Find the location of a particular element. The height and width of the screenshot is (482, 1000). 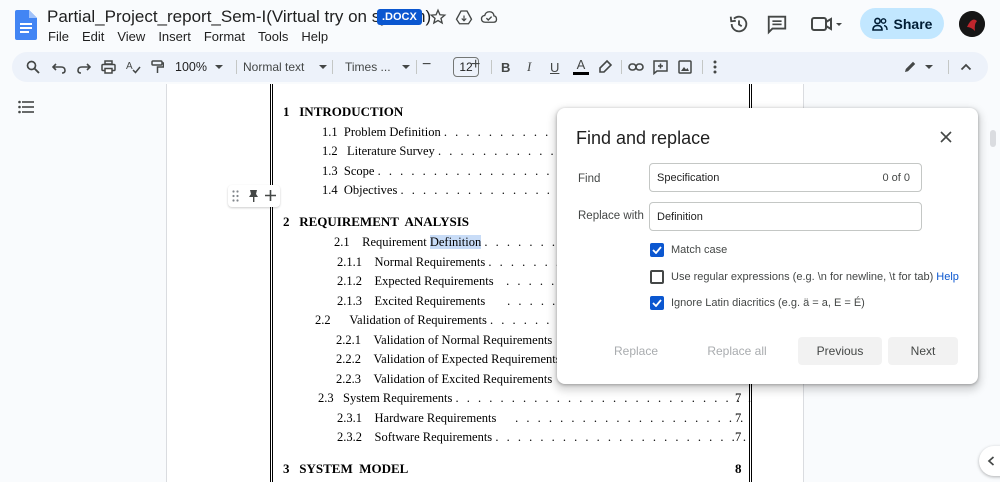

star-icon is located at coordinates (438, 17).